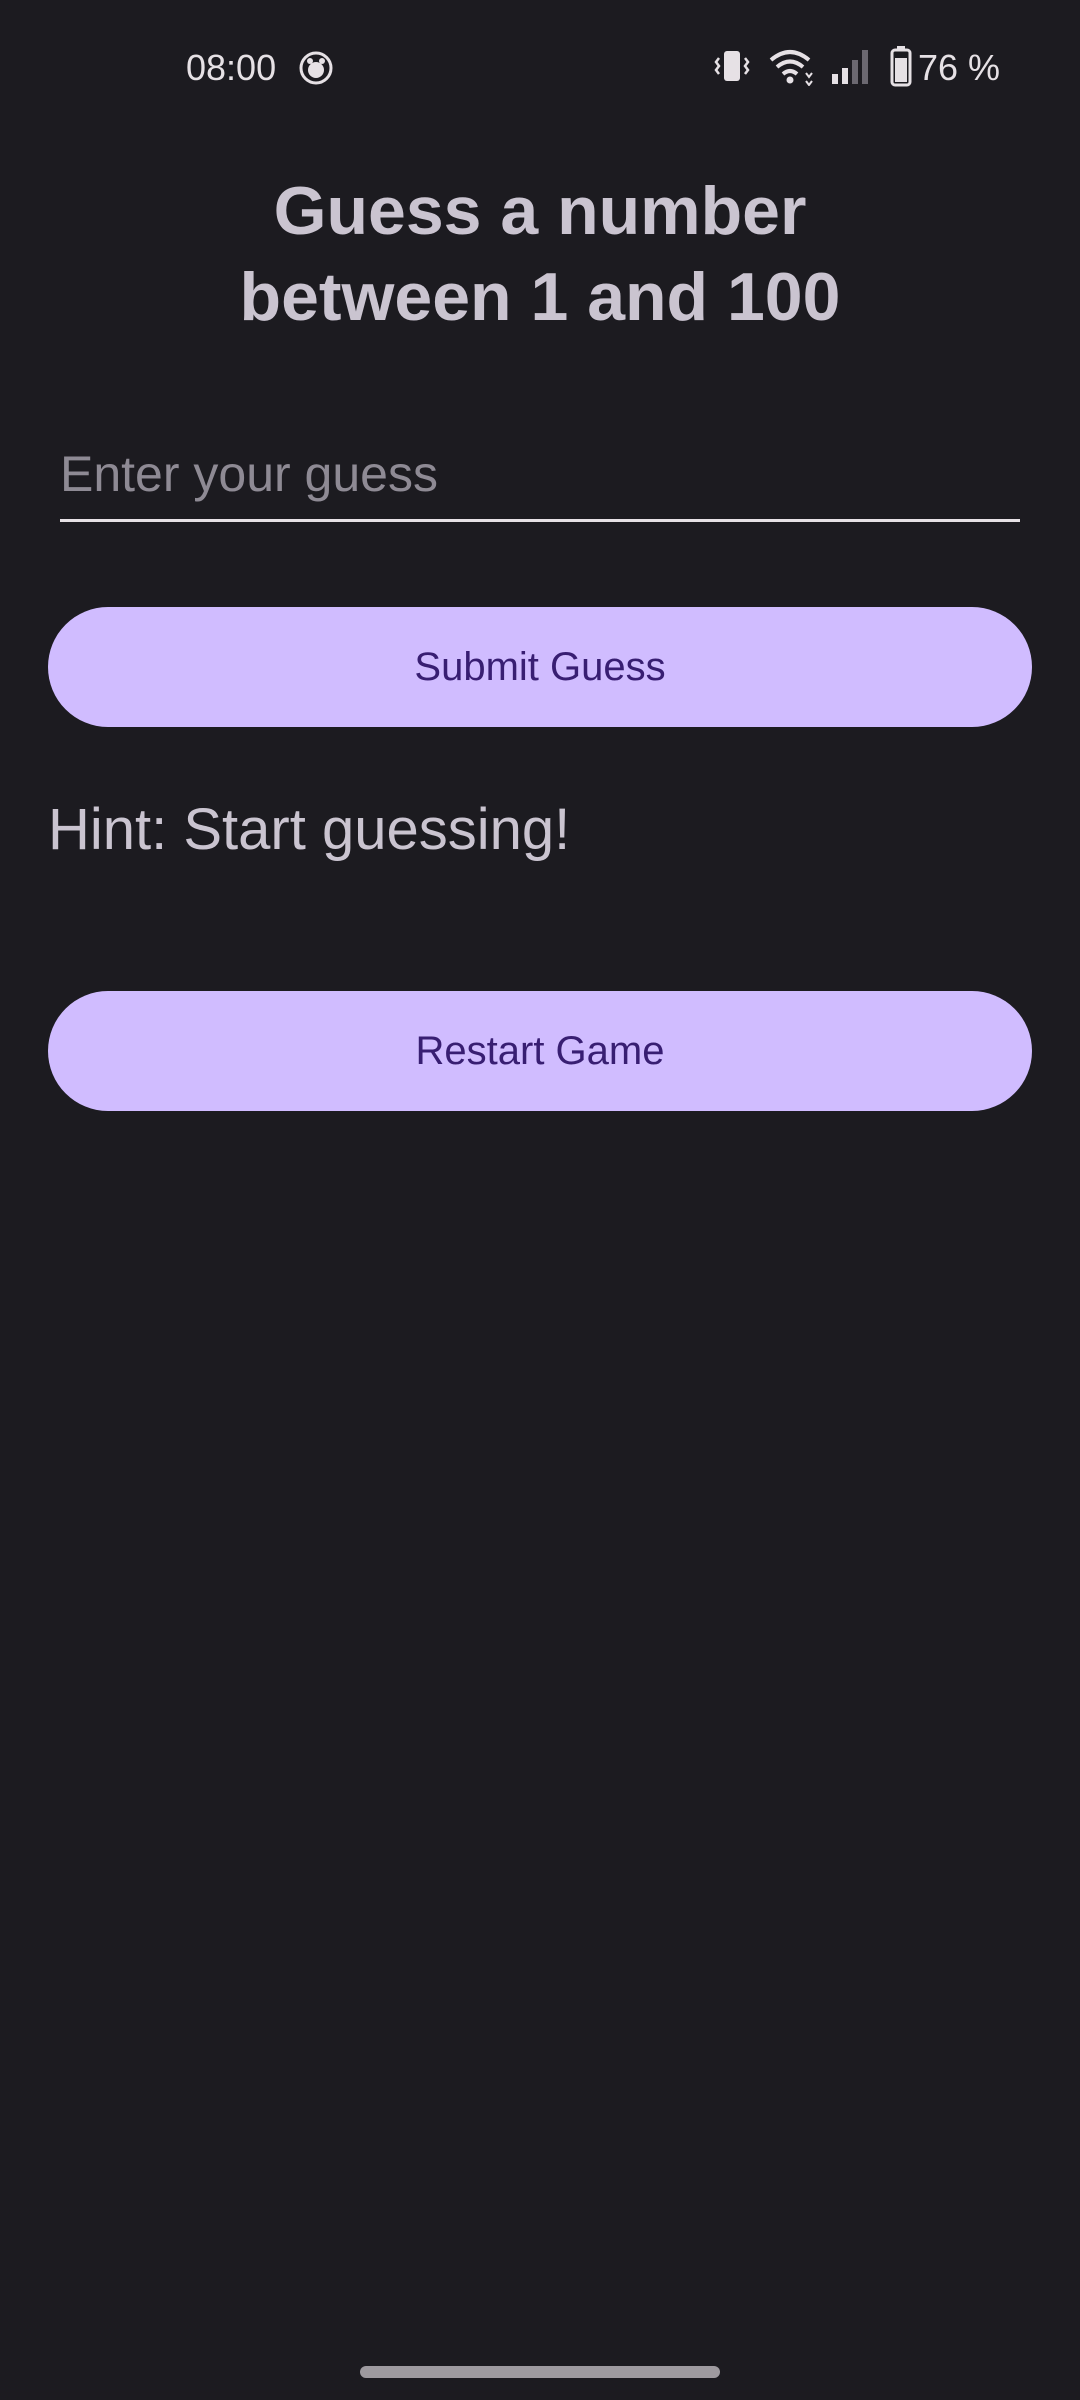  Describe the element at coordinates (540, 667) in the screenshot. I see `submit-guess-button: Submit Guess` at that location.